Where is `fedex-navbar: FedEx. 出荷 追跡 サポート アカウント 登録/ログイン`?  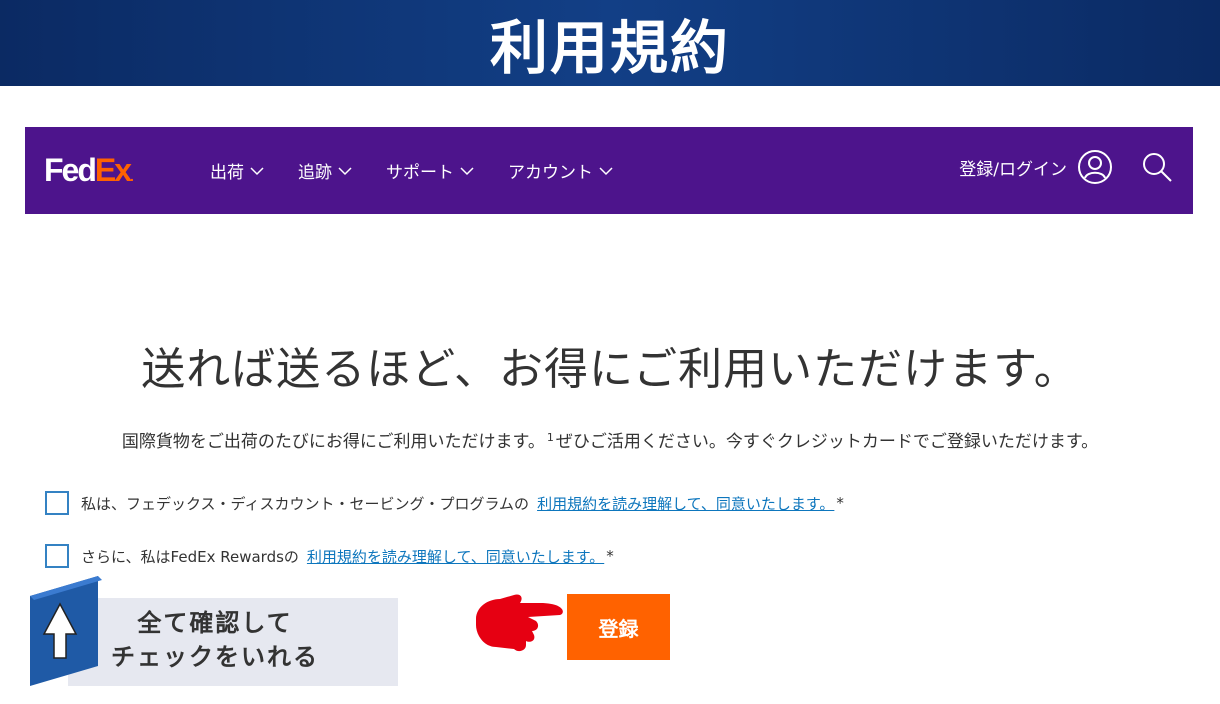
fedex-navbar: FedEx. 出荷 追跡 サポート アカウント 登録/ログイン is located at coordinates (609, 170).